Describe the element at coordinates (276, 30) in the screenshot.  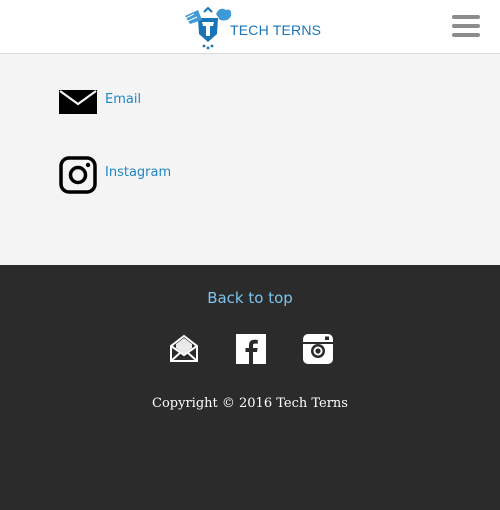
I see `logo-text: TECH TERNS` at that location.